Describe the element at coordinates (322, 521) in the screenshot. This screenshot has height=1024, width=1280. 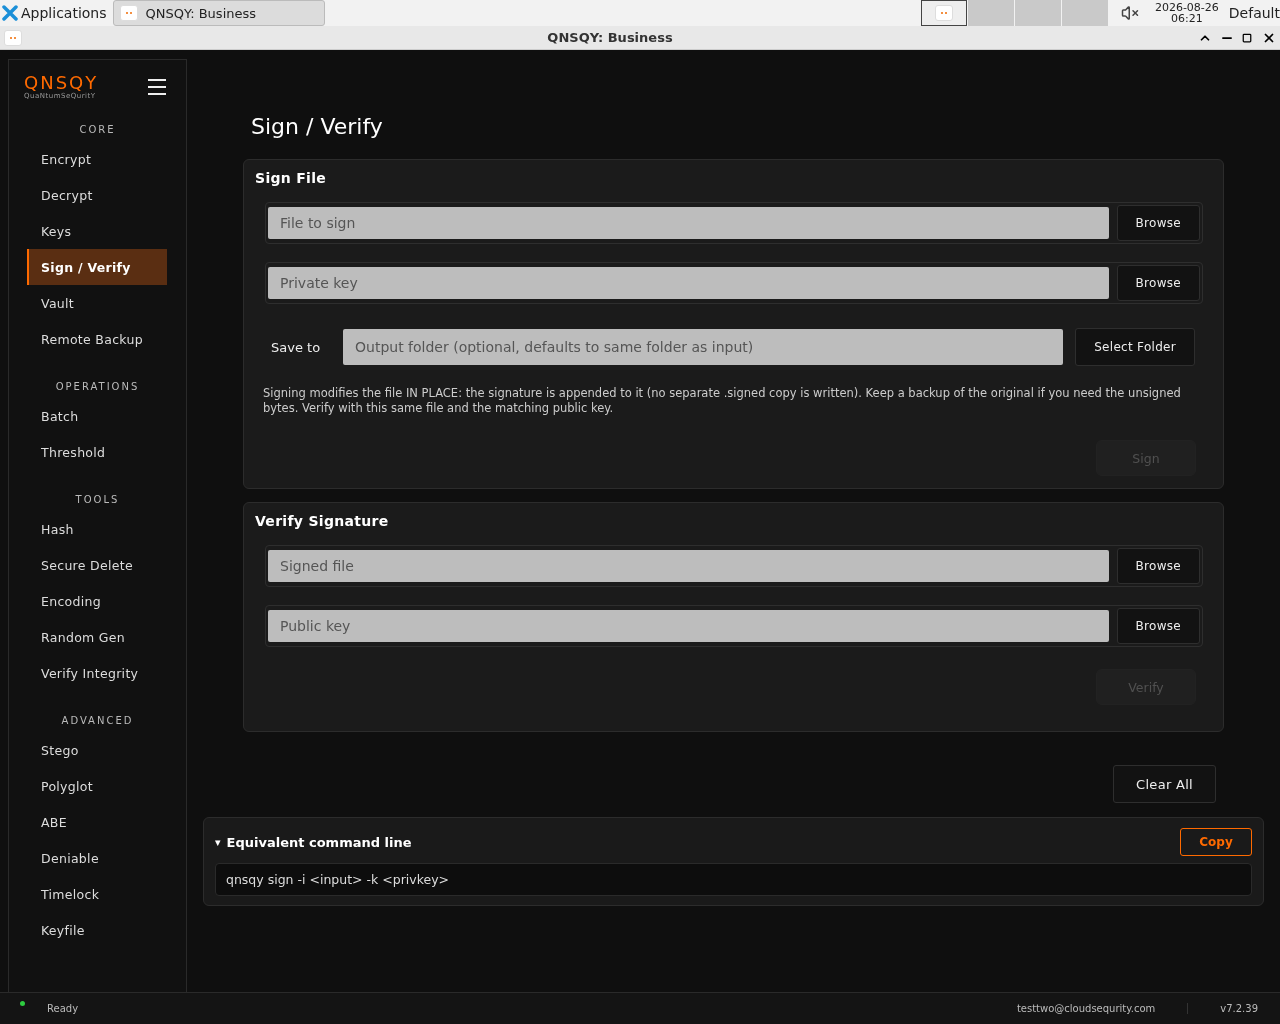
I see `card-title: Verify Signature` at that location.